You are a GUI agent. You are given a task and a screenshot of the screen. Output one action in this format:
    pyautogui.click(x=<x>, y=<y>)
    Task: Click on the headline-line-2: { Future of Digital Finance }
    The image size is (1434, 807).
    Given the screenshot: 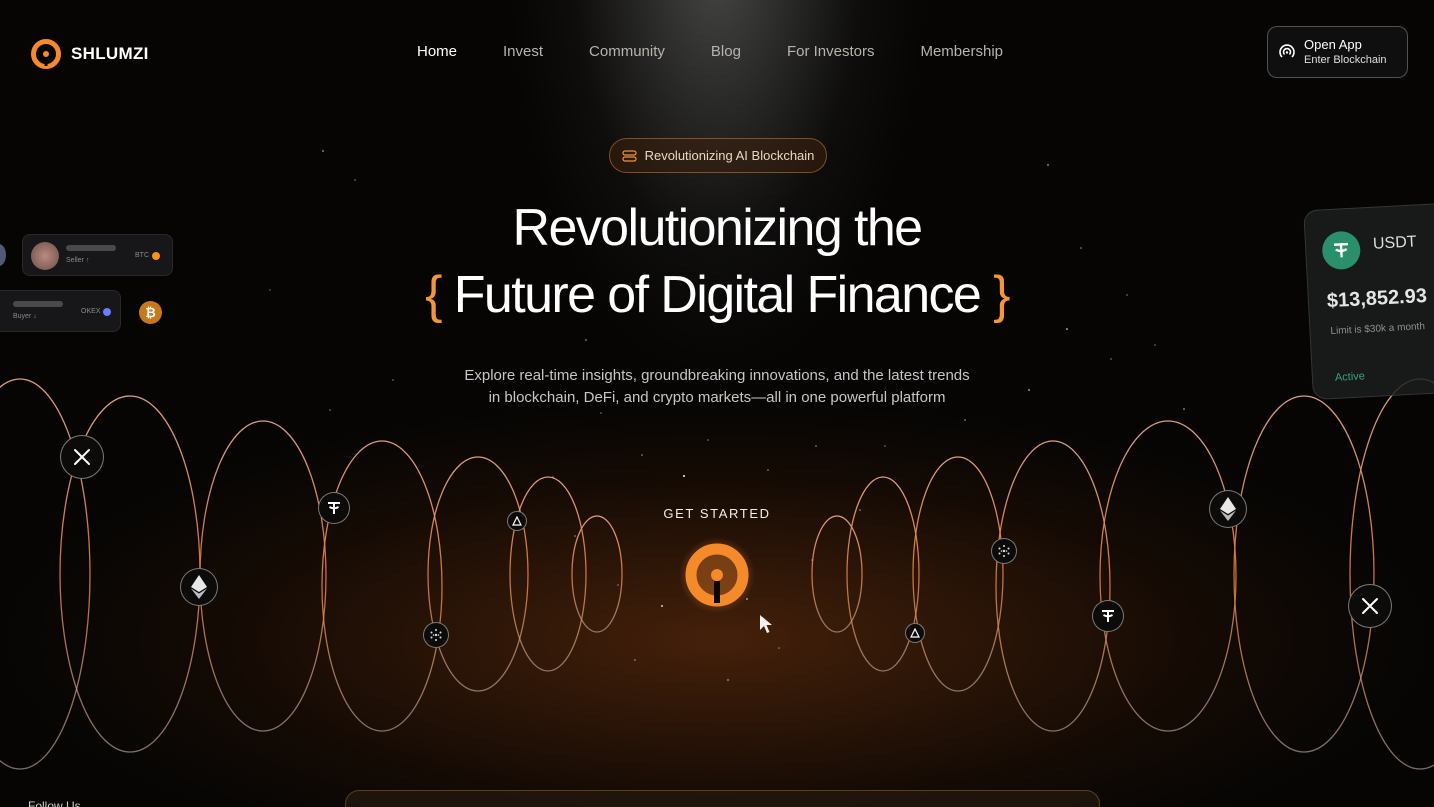 What is the action you would take?
    pyautogui.click(x=717, y=295)
    